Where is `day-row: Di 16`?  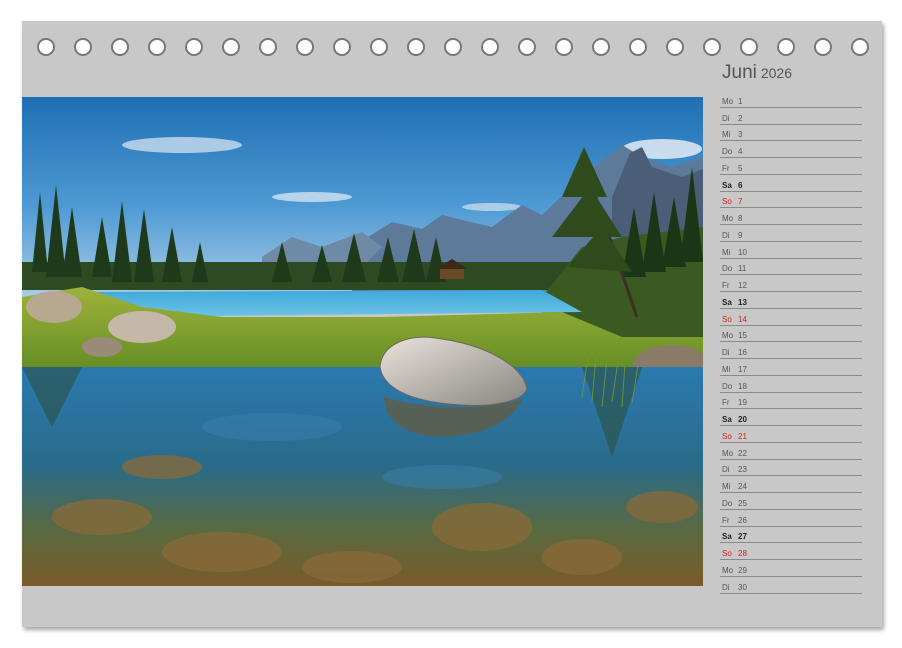
day-row: Di 16 is located at coordinates (791, 350).